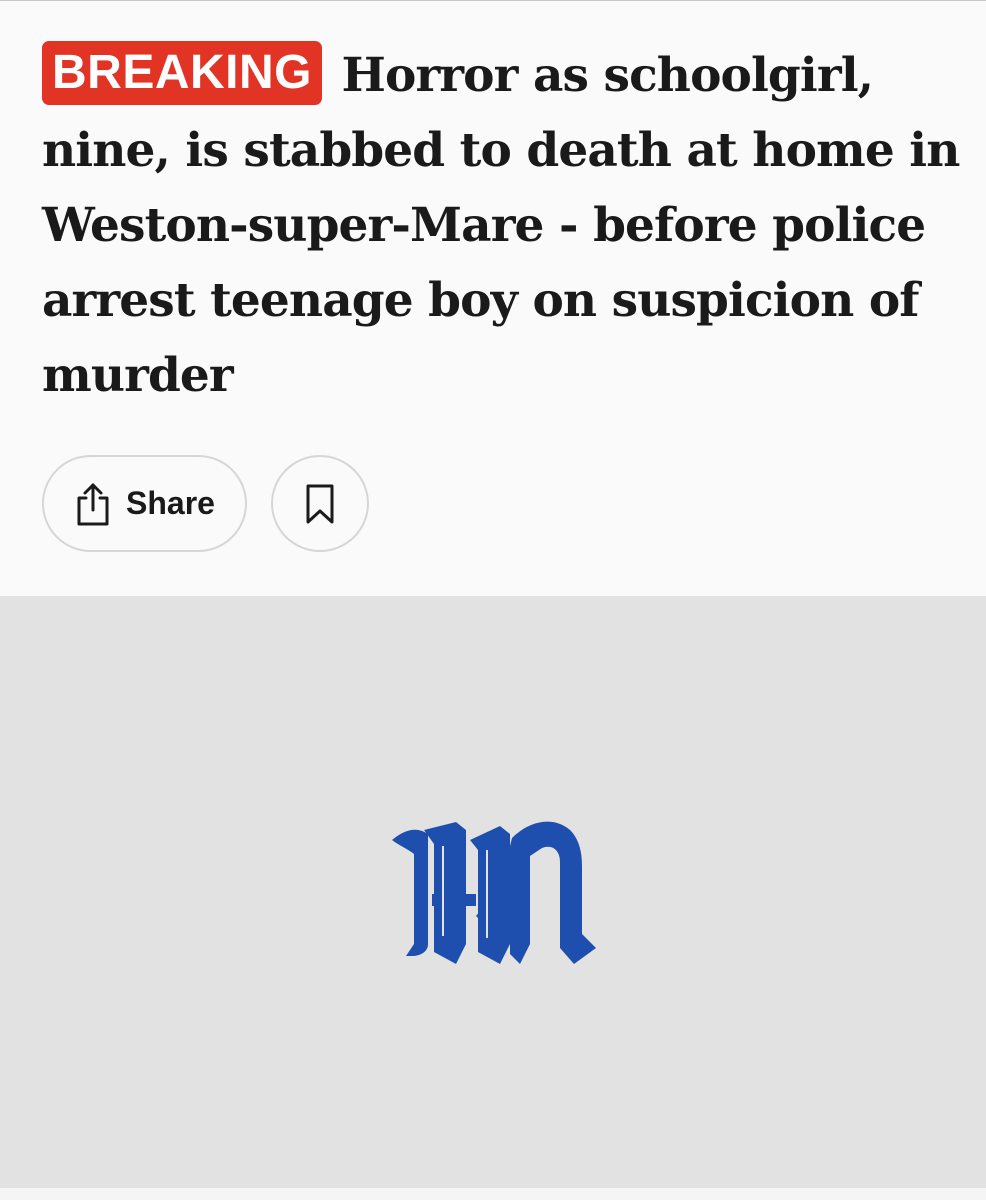 The image size is (986, 1200). What do you see at coordinates (494, 892) in the screenshot?
I see `masthead-m-logo` at bounding box center [494, 892].